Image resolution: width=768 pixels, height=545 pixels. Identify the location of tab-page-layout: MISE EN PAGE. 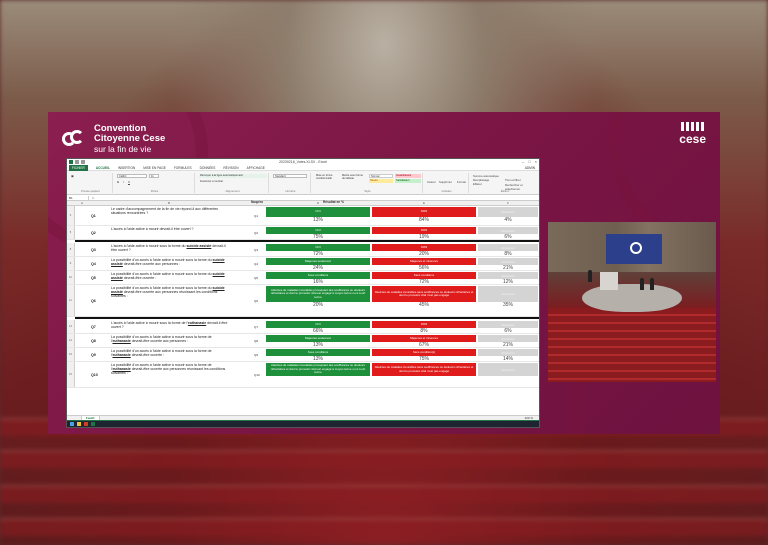
(154, 168).